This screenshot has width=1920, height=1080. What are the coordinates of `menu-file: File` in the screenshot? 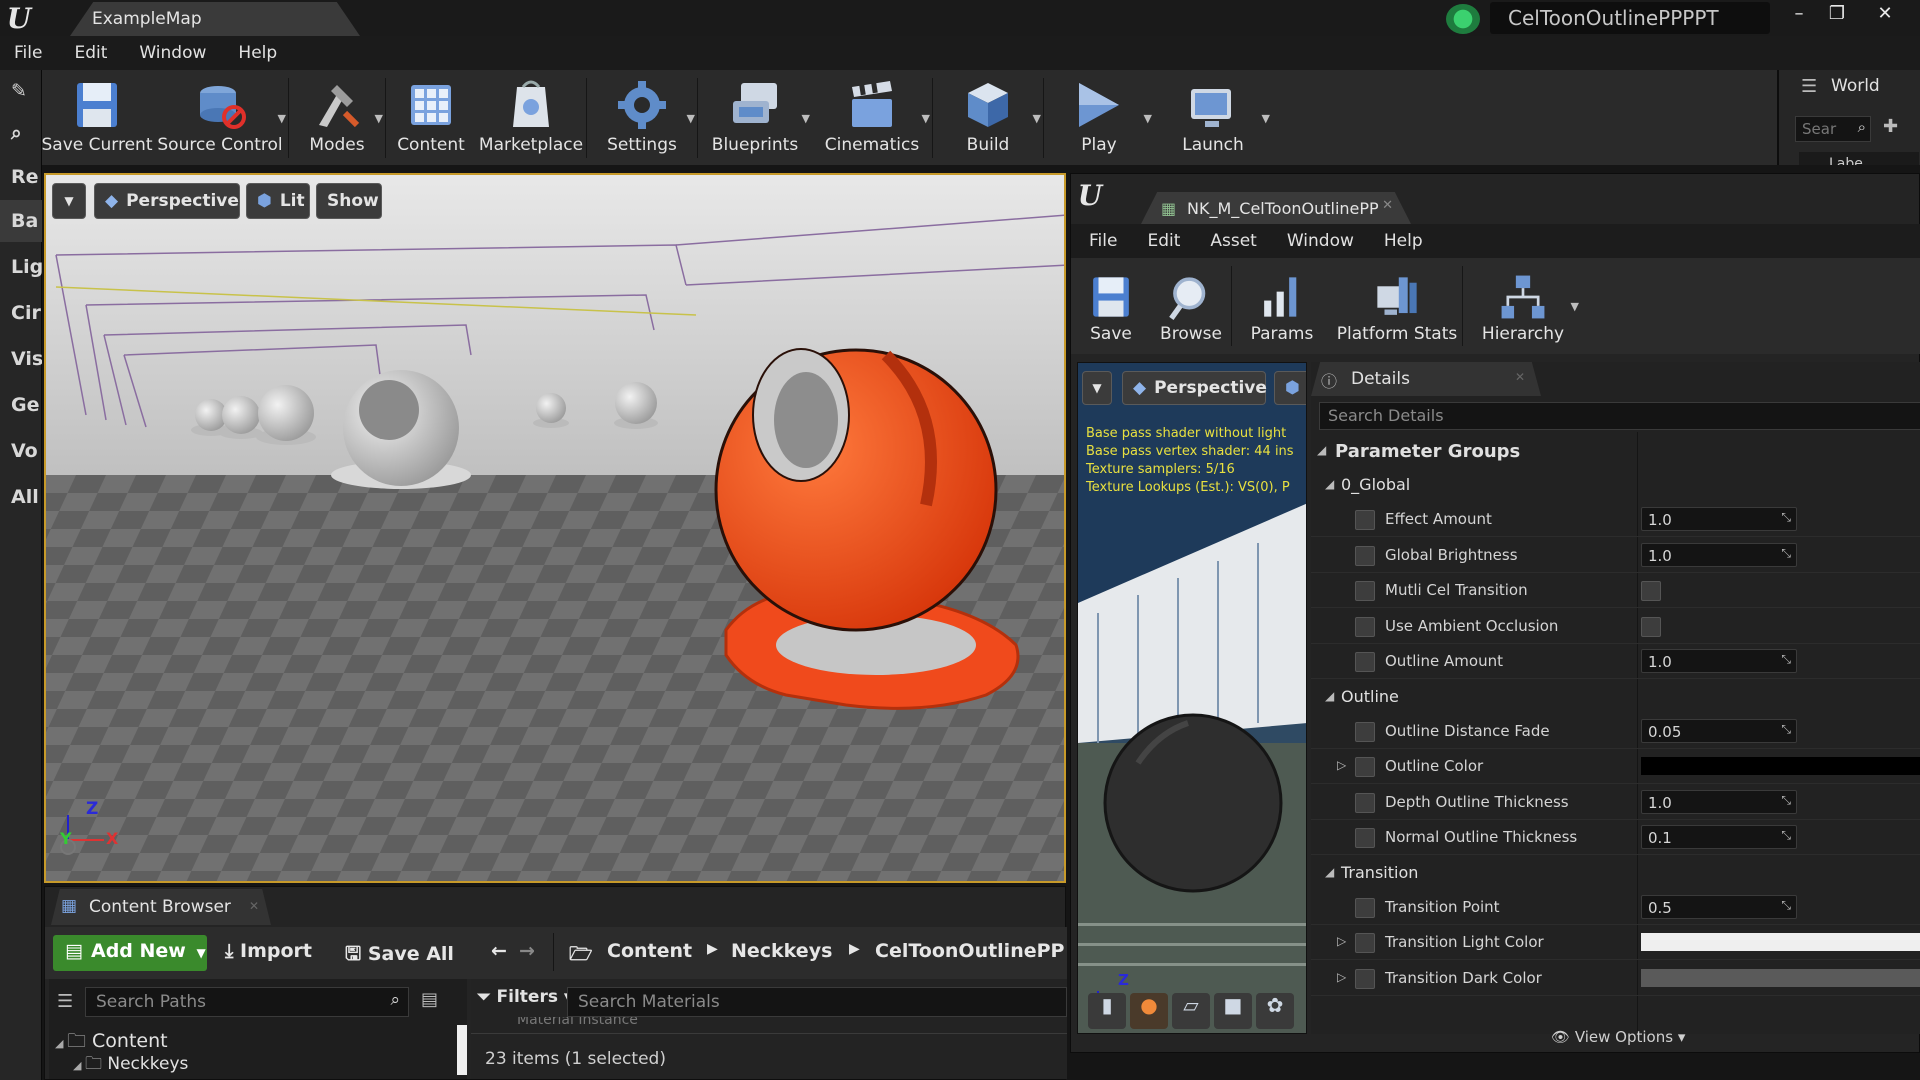 It's located at (28, 53).